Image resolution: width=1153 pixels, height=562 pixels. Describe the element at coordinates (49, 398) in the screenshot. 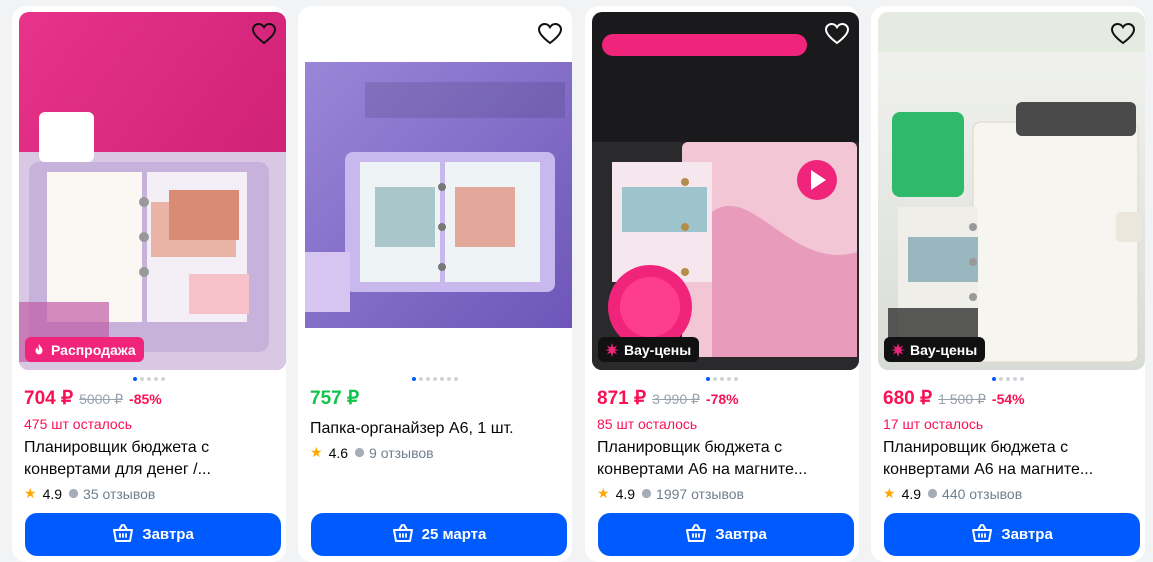

I see `price: 704 ₽` at that location.